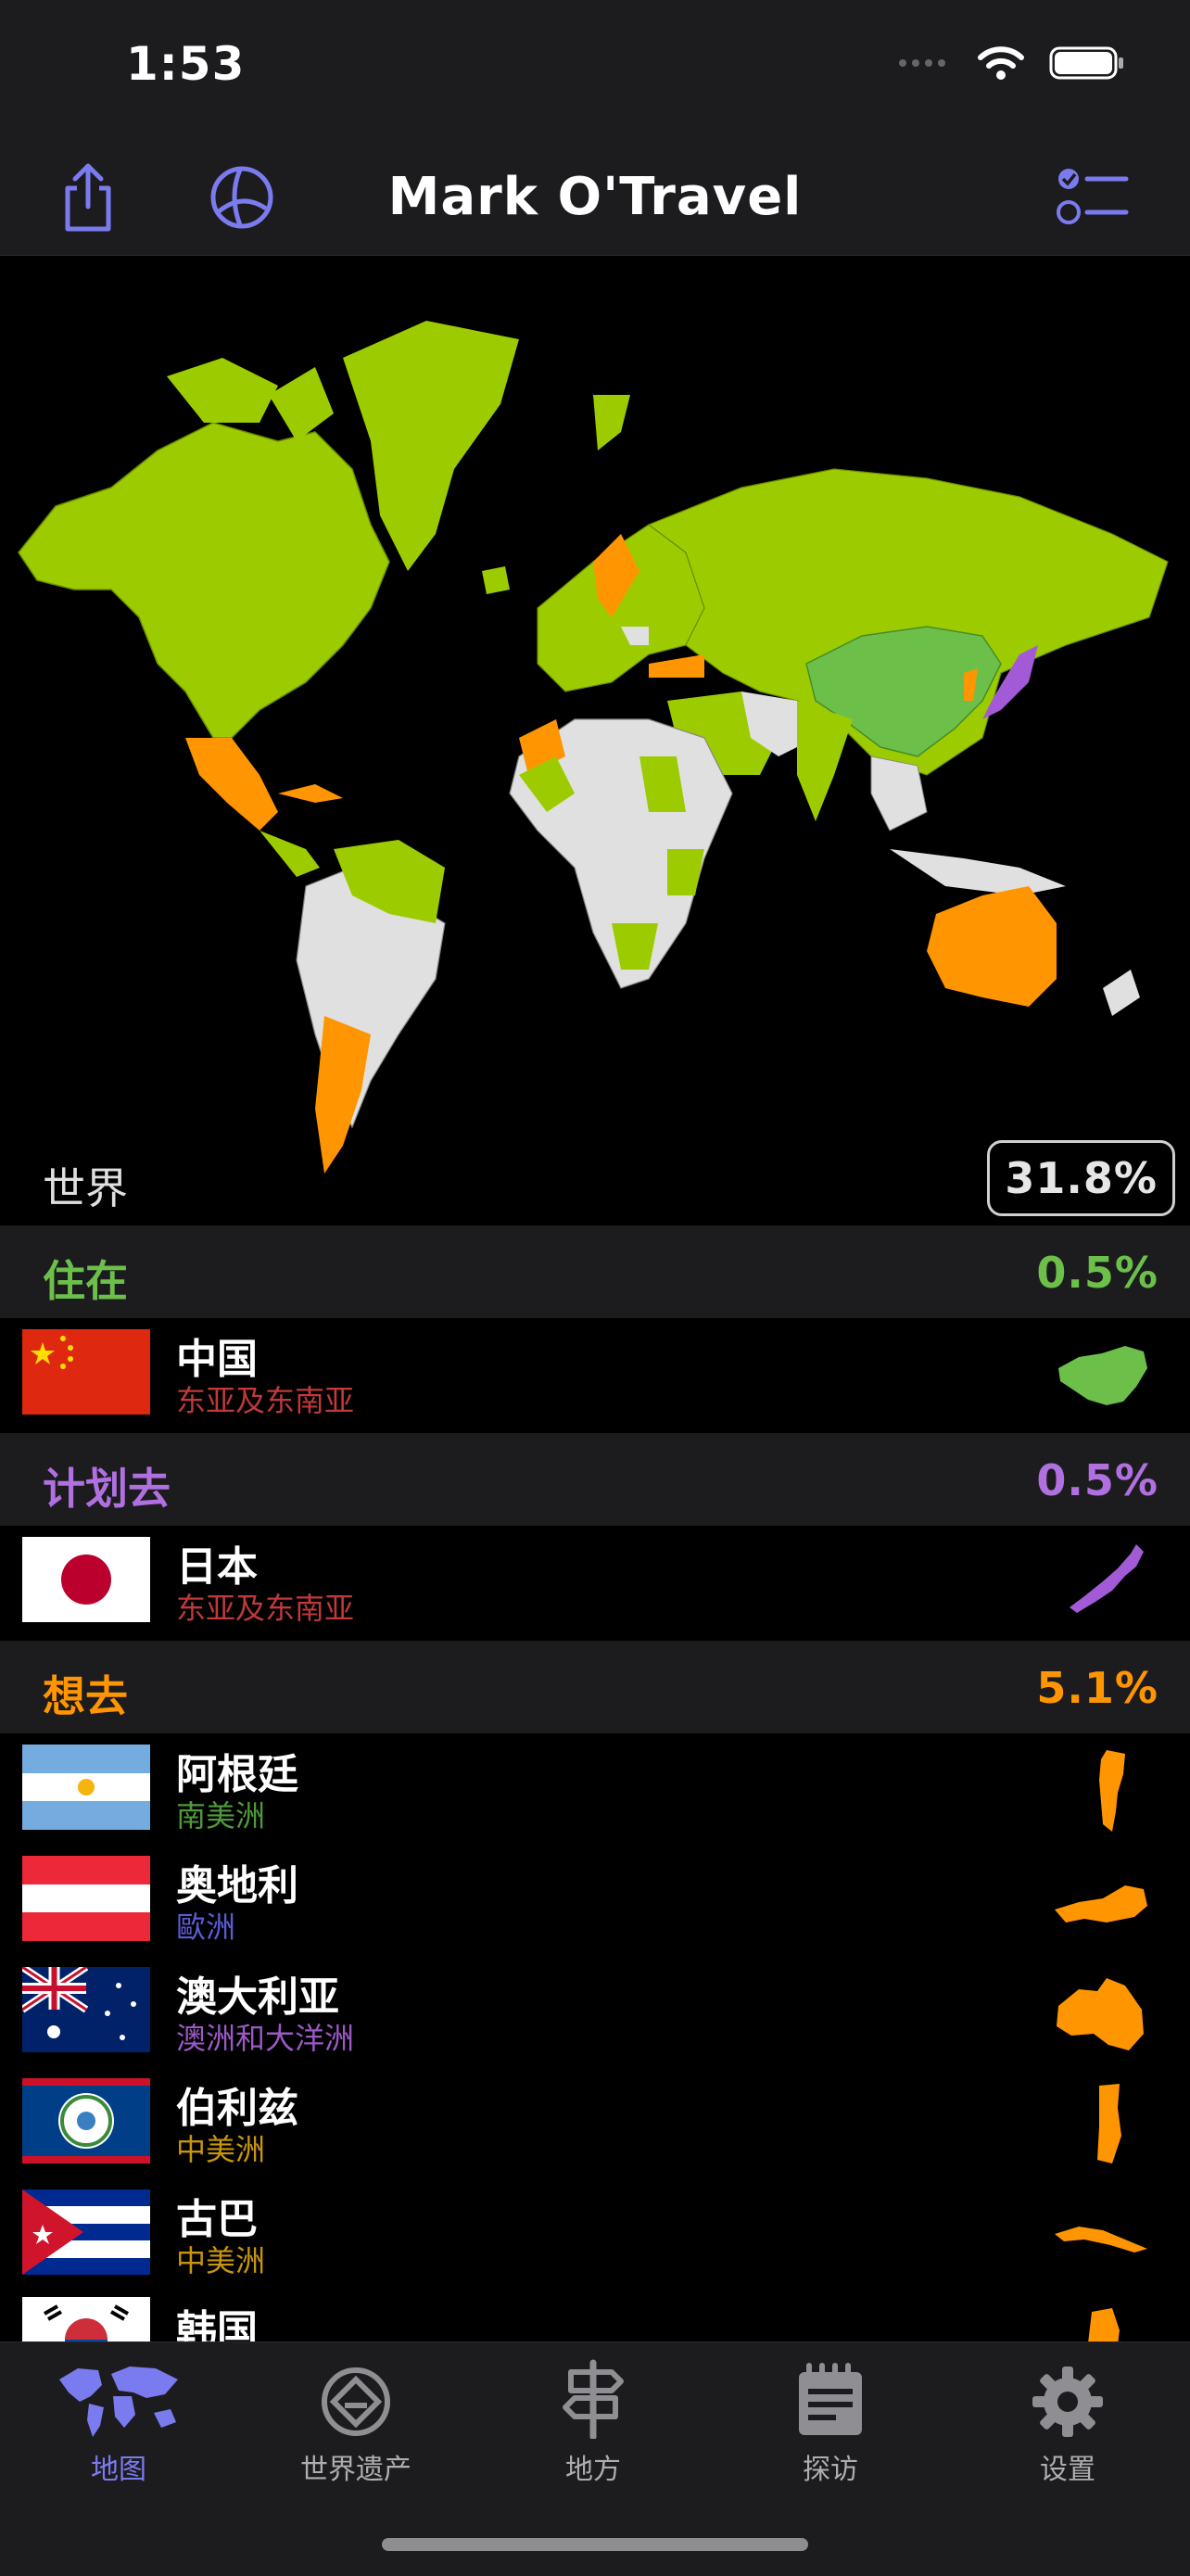 This screenshot has width=1190, height=2576. I want to click on tab-heritage: 世界遗产, so click(356, 2422).